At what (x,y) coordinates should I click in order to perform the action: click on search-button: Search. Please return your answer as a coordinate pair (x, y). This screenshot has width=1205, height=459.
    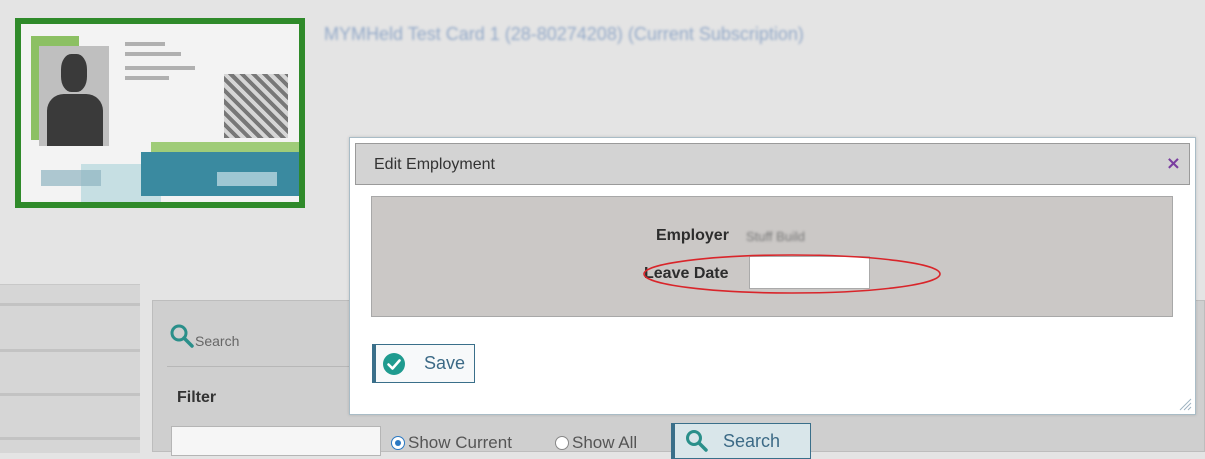
    Looking at the image, I should click on (741, 441).